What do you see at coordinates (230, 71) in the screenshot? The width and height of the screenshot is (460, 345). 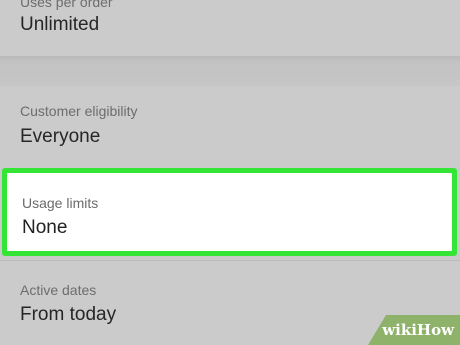 I see `section-divider` at bounding box center [230, 71].